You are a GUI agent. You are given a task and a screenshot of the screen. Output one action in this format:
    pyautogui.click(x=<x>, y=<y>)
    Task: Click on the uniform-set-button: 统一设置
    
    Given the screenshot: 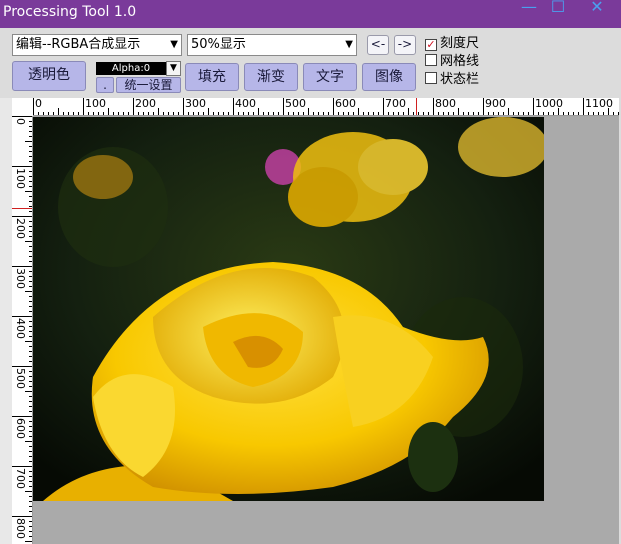 What is the action you would take?
    pyautogui.click(x=148, y=85)
    